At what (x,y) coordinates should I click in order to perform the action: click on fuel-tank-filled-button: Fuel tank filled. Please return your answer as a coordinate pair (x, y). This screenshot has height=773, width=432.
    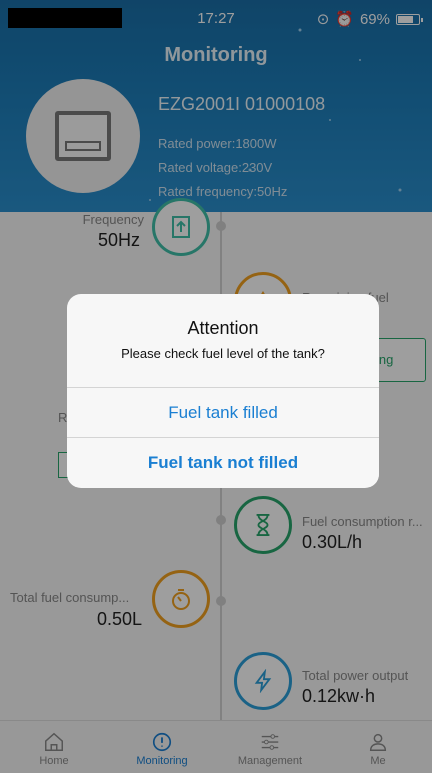
    Looking at the image, I should click on (223, 412).